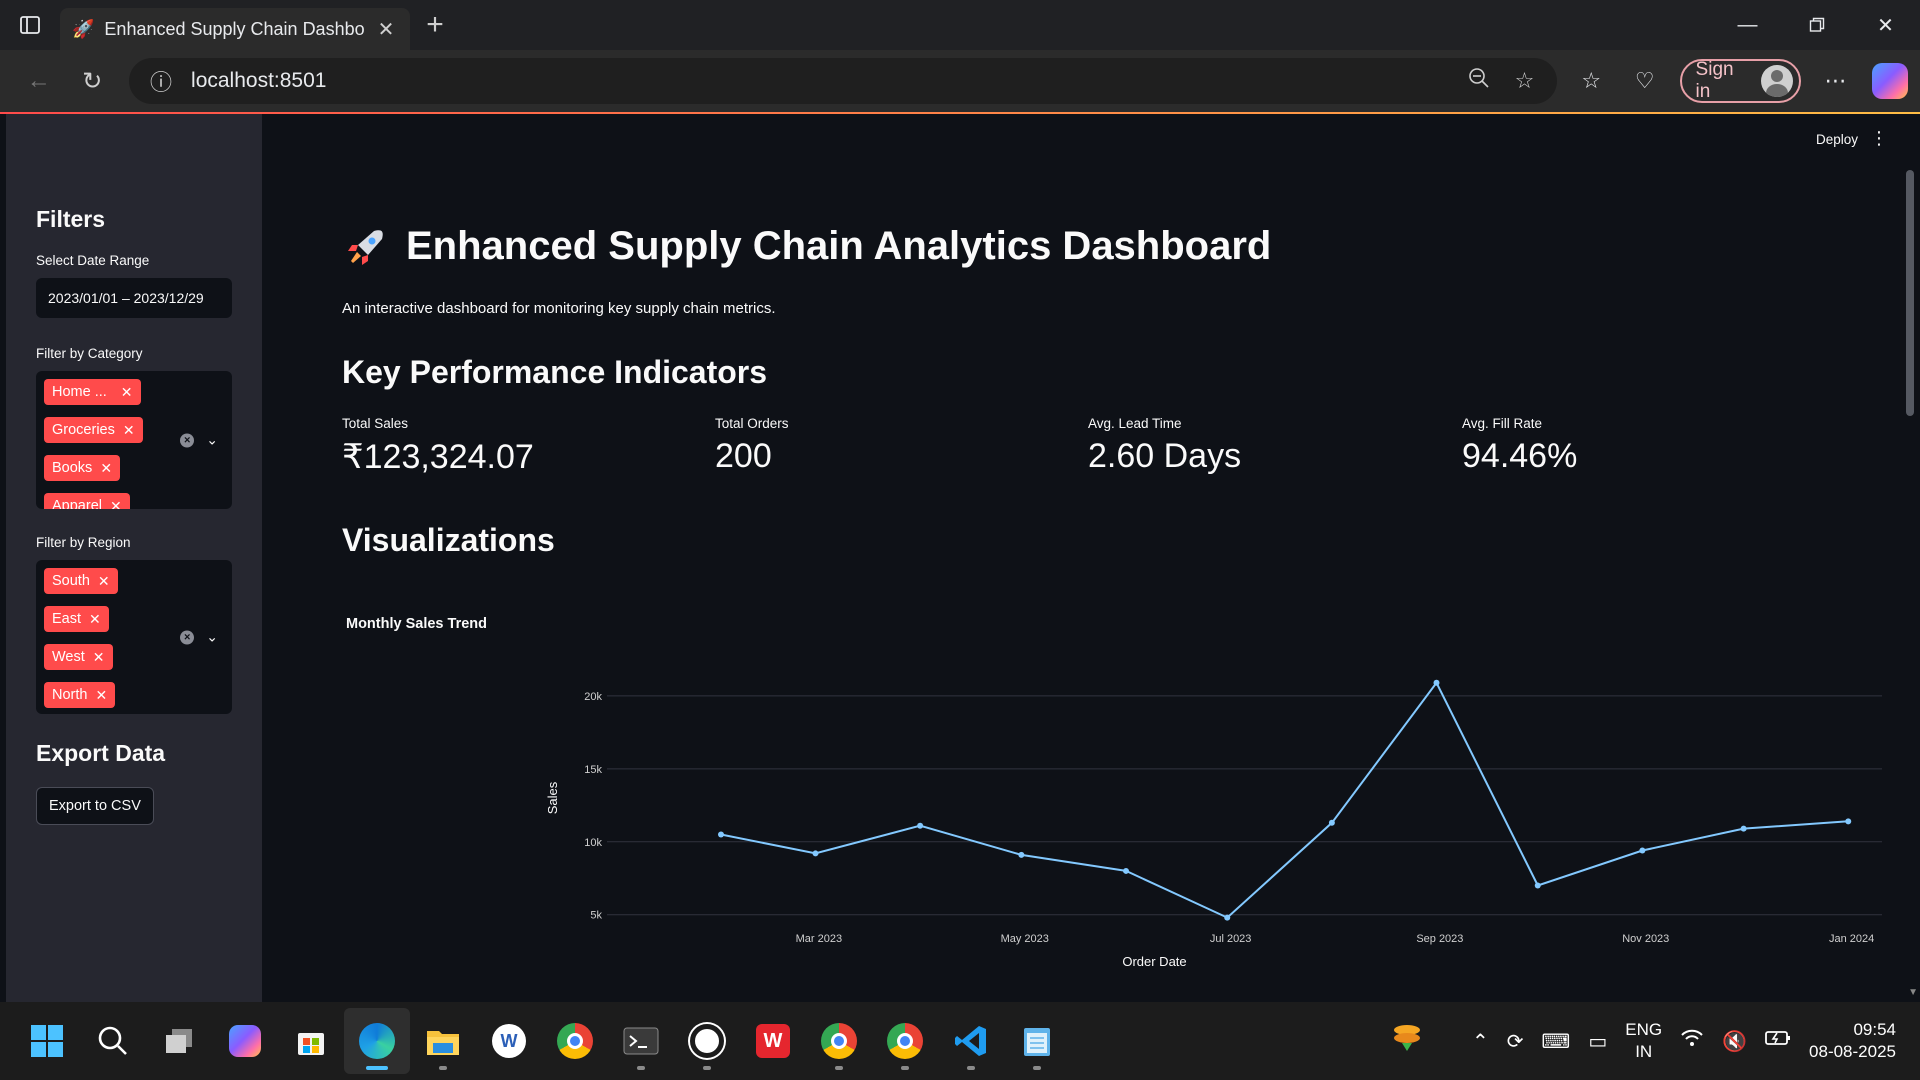  What do you see at coordinates (1852, 1041) in the screenshot?
I see `clock: 09:54 08-08-2025` at bounding box center [1852, 1041].